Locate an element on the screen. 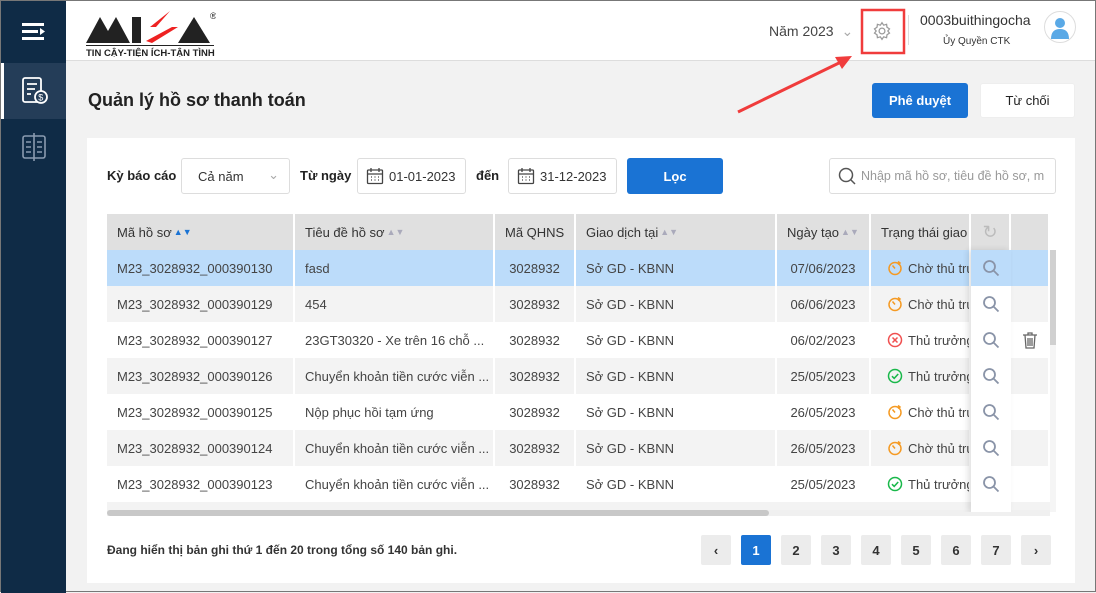 This screenshot has width=1096, height=593. username: 0003buithingocha is located at coordinates (975, 20).